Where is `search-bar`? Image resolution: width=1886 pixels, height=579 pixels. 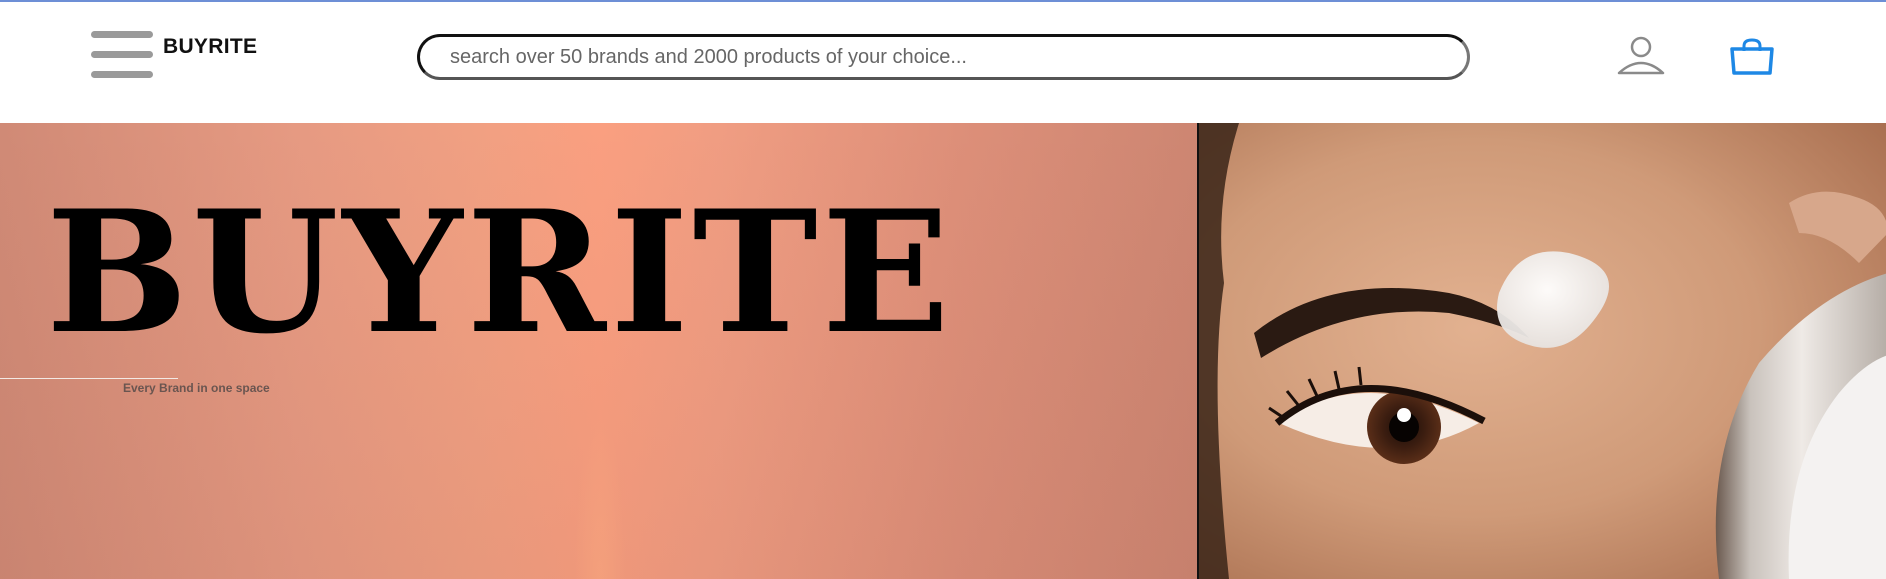
search-bar is located at coordinates (943, 57).